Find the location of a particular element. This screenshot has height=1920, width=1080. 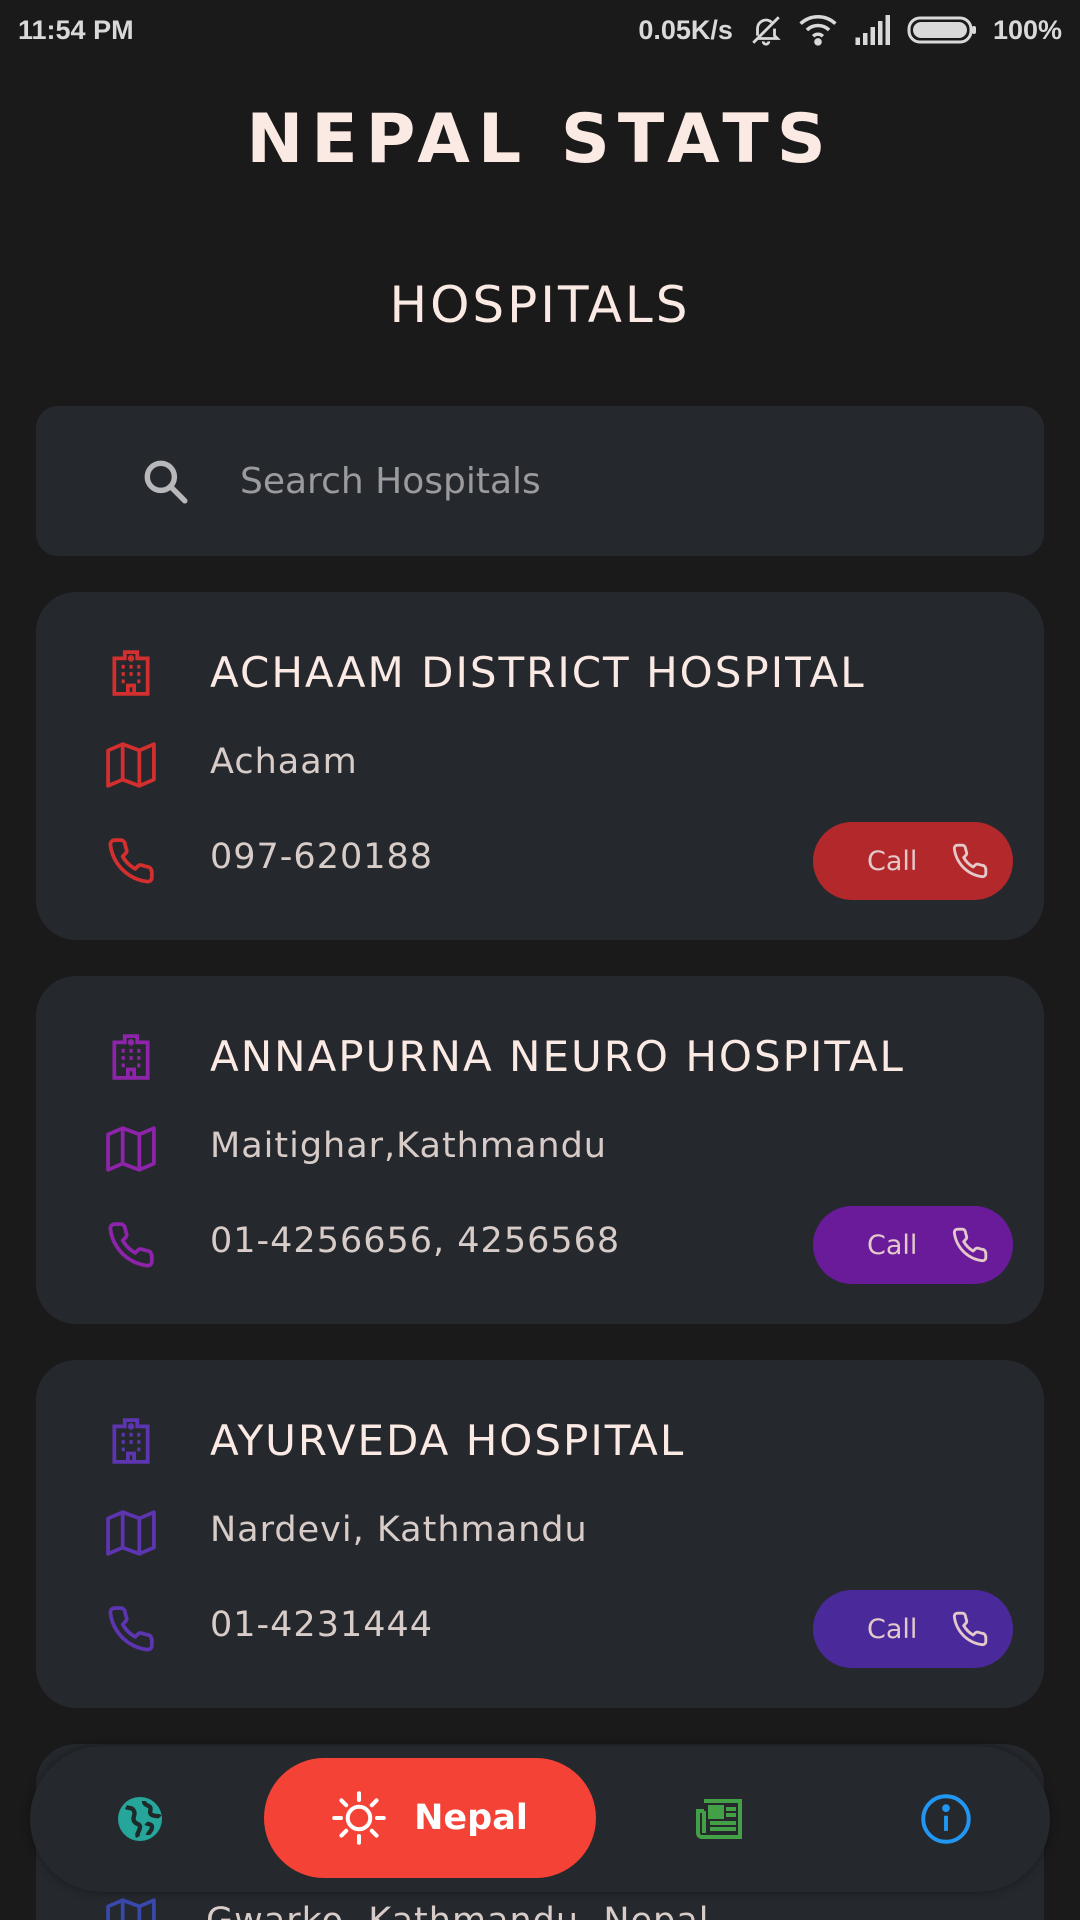

search-input is located at coordinates (620, 481).